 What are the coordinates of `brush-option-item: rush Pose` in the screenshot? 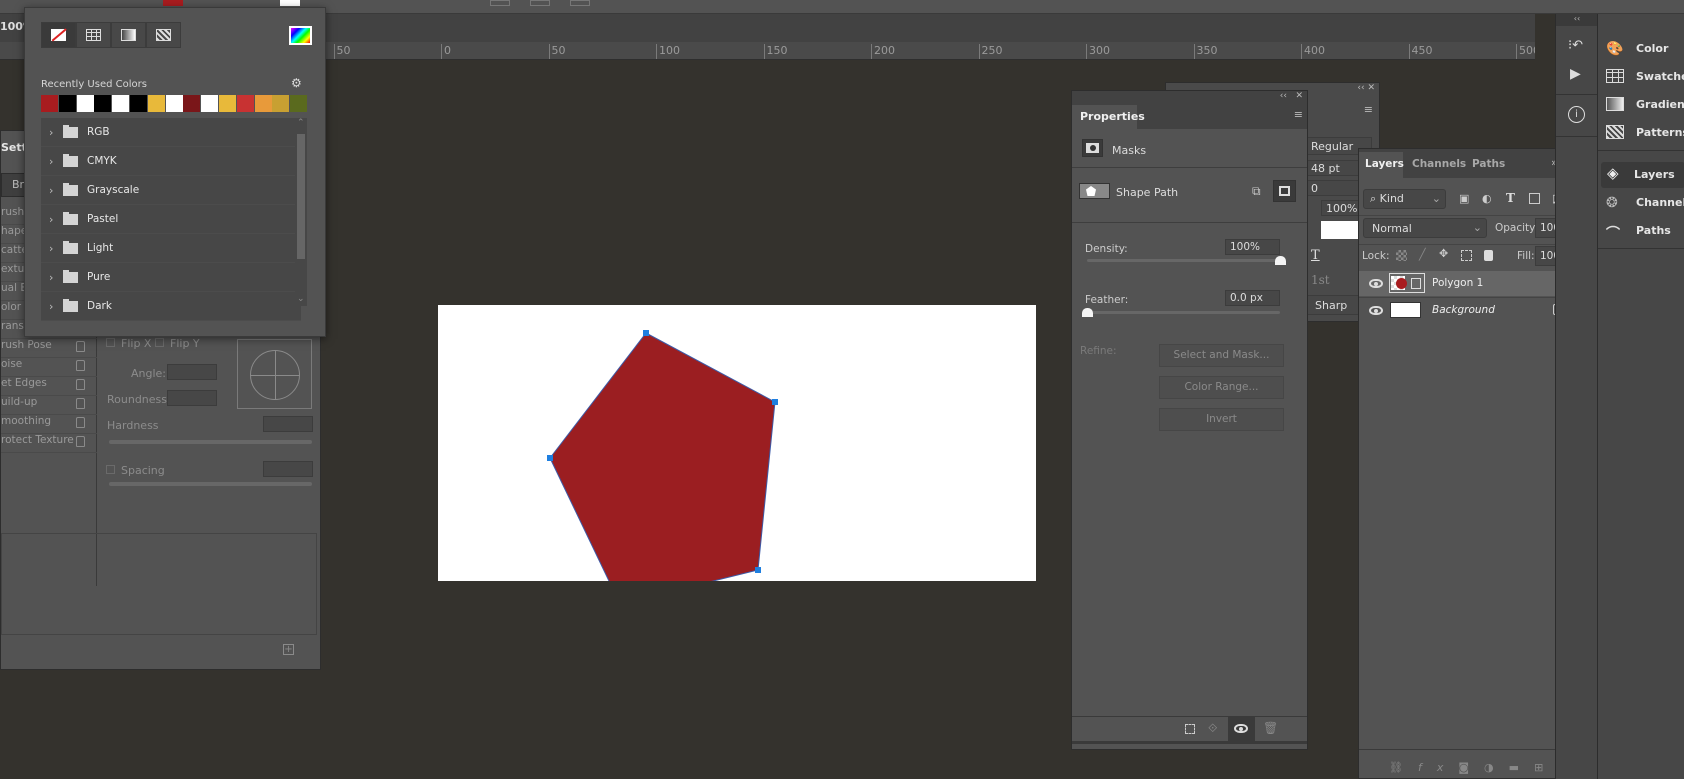 It's located at (49, 348).